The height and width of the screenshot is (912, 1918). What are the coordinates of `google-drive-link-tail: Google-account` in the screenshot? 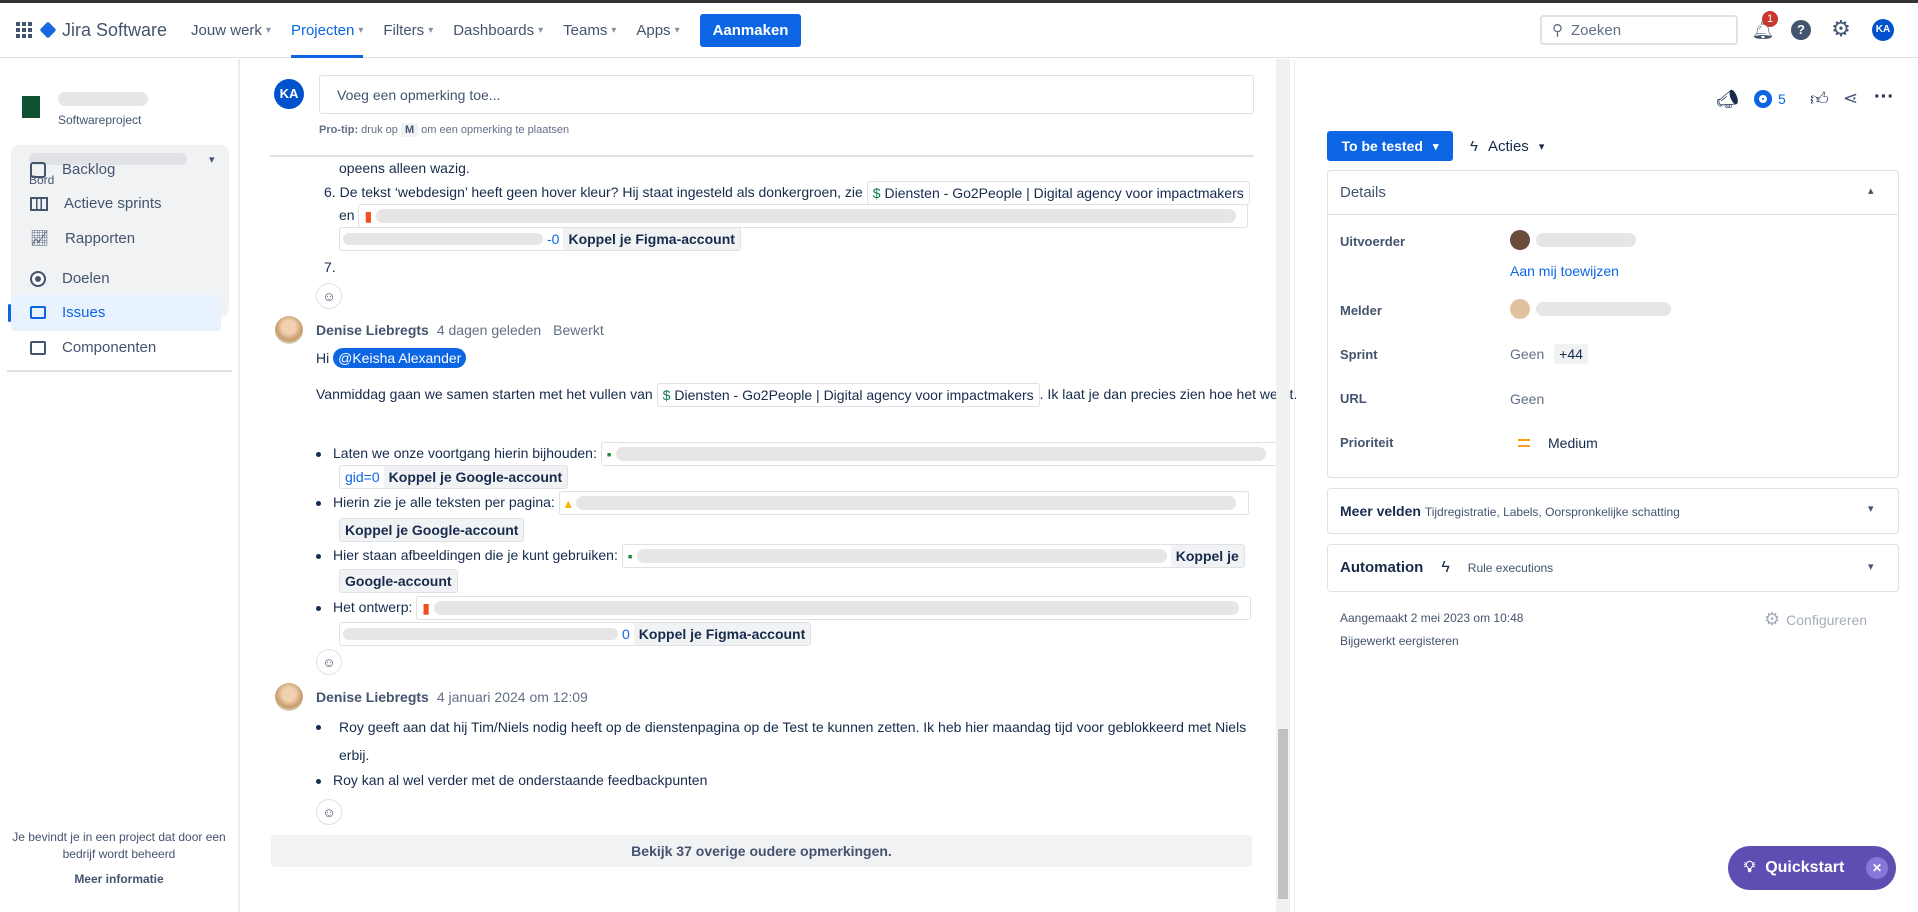 It's located at (398, 581).